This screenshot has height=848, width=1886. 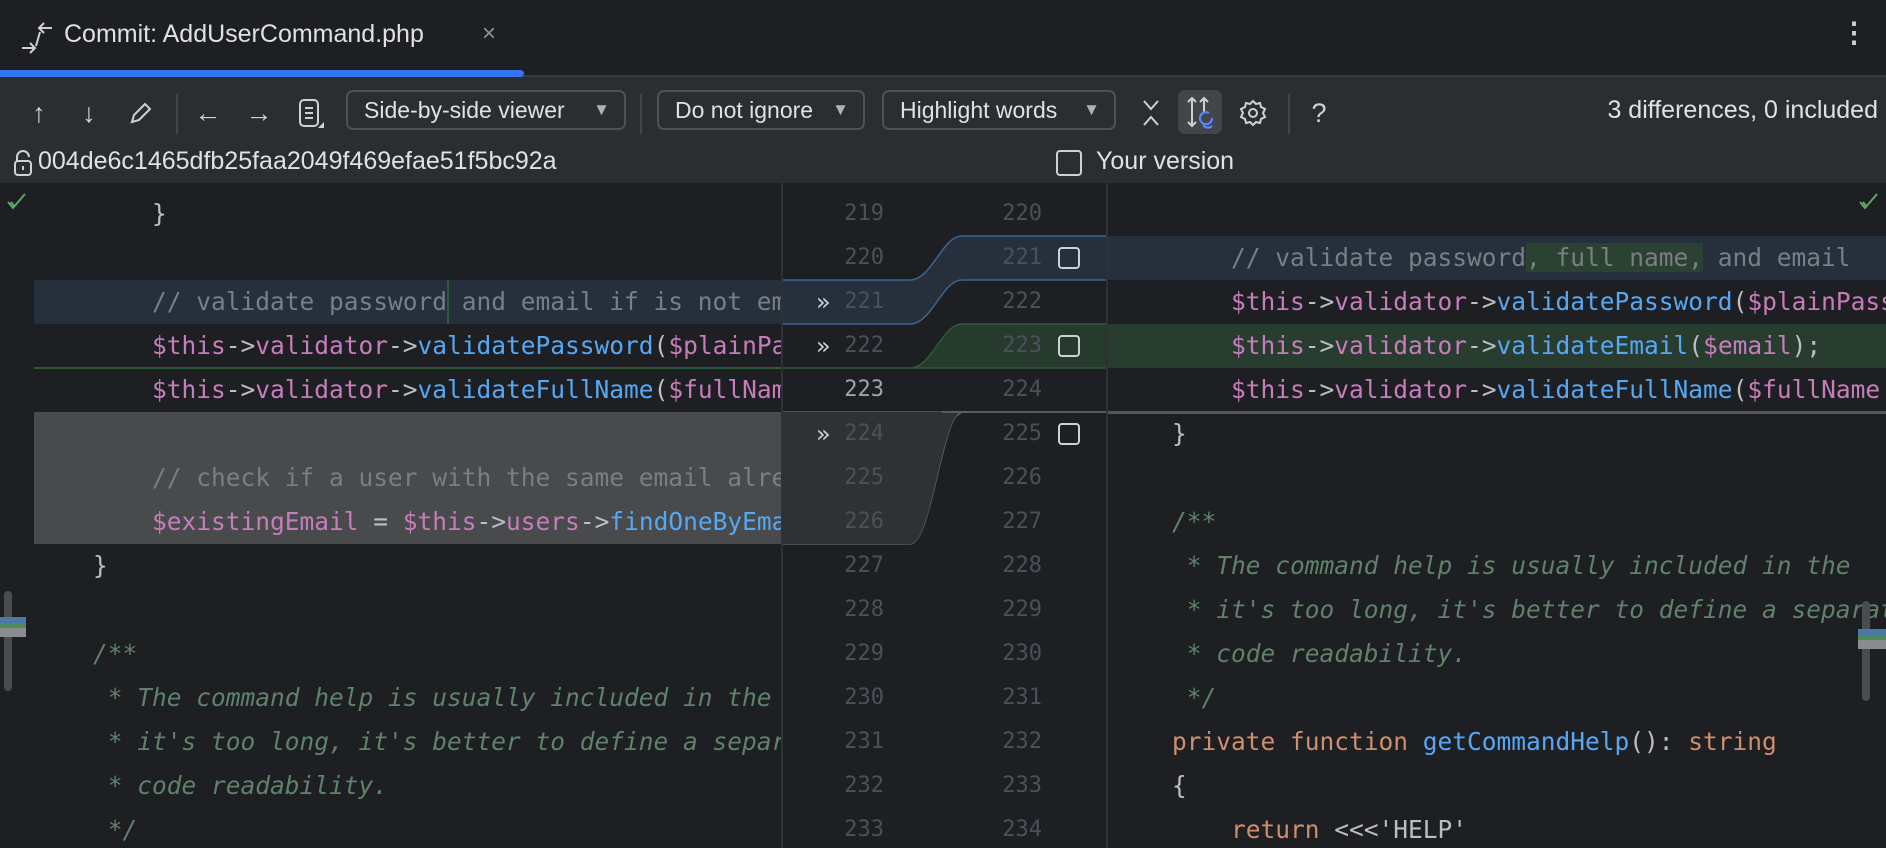 I want to click on code-line: $this->validator->validateEmail($email);, so click(x=1526, y=346).